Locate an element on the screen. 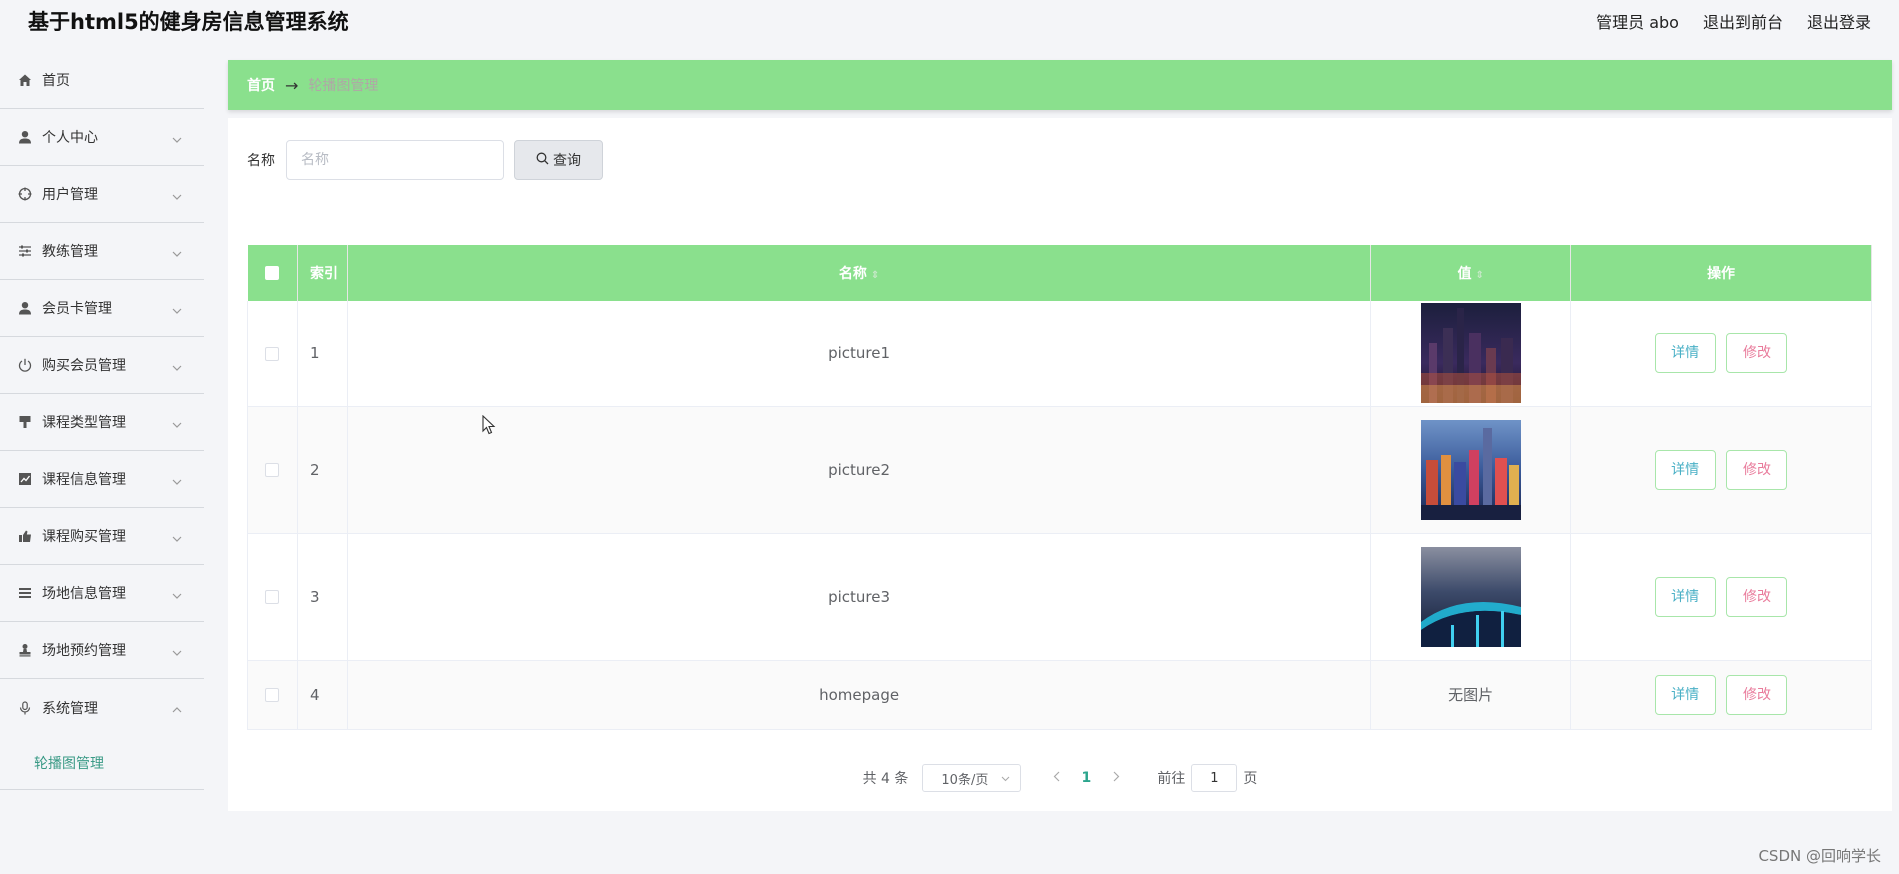 This screenshot has height=874, width=1899. home-icon is located at coordinates (25, 80).